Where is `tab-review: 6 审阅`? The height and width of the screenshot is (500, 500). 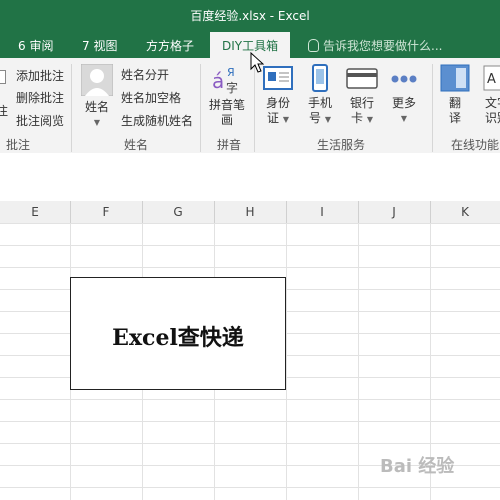
tab-review: 6 审阅 is located at coordinates (35, 45).